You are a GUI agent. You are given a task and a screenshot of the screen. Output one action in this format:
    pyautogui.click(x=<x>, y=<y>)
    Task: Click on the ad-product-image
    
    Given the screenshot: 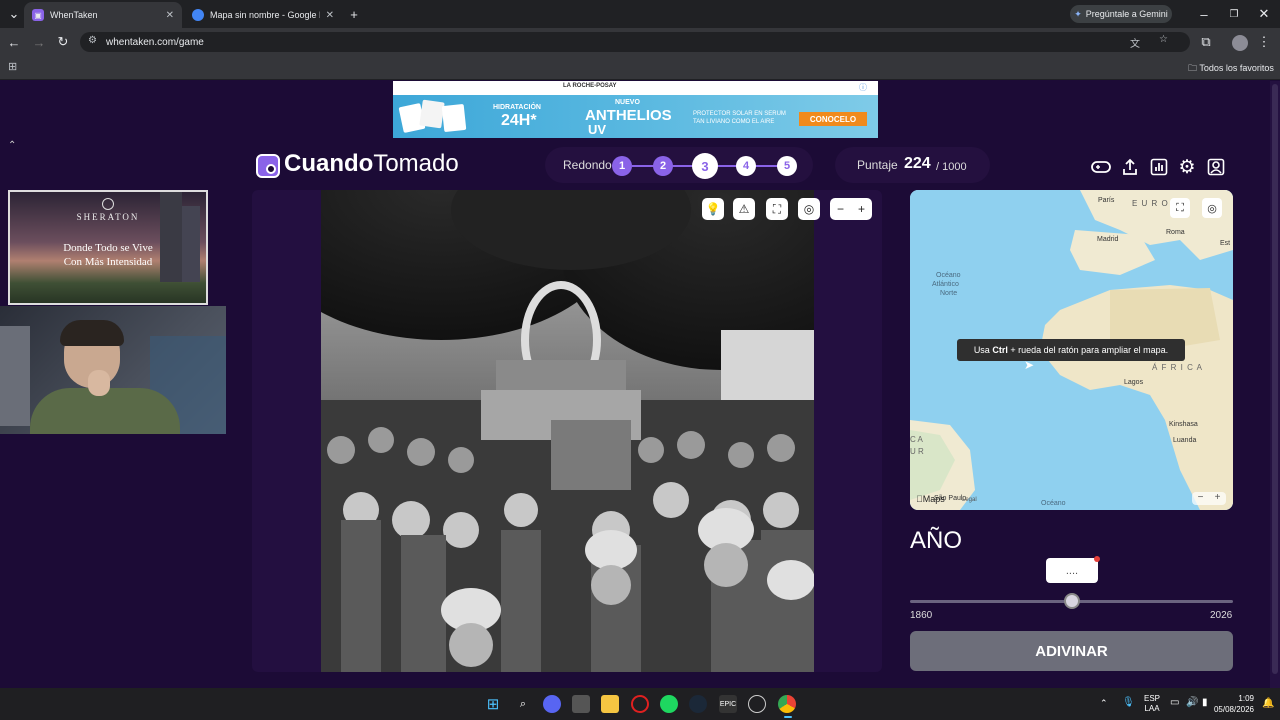 What is the action you would take?
    pyautogui.click(x=438, y=116)
    